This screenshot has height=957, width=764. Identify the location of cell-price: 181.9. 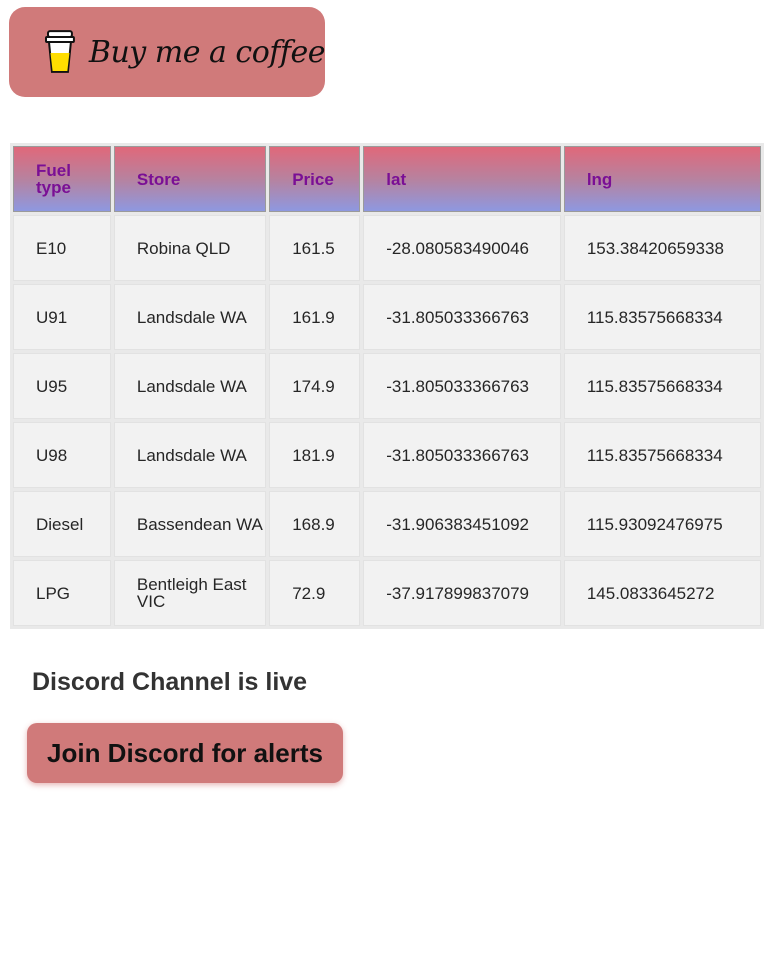
(315, 455).